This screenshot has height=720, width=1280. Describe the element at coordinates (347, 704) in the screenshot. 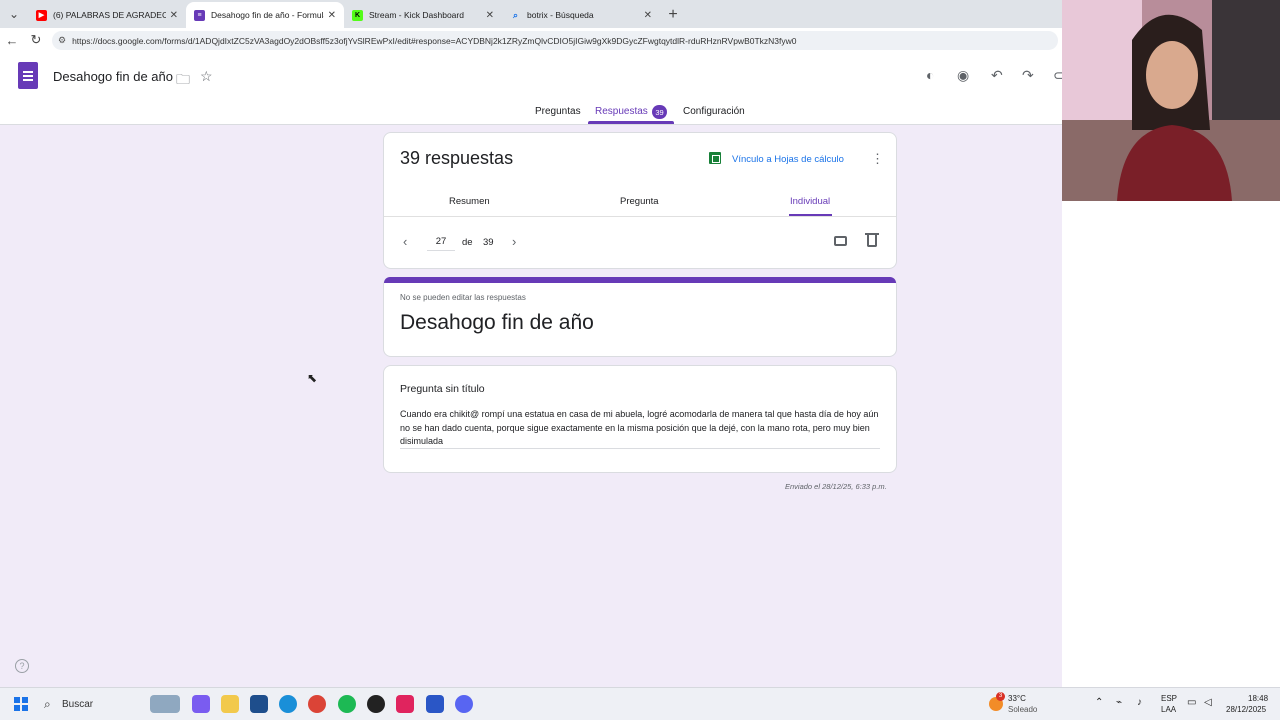

I see `spotify-icon` at that location.